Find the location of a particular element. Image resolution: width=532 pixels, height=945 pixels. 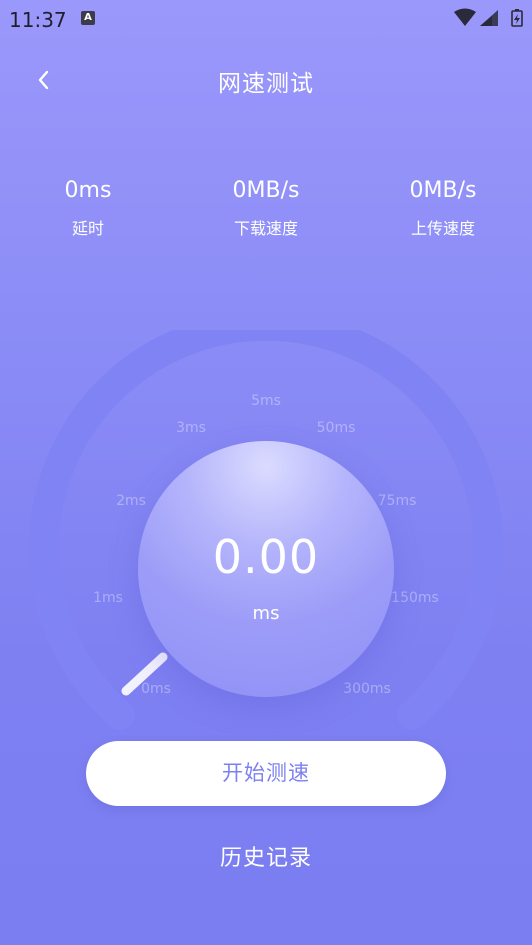

tick-0ms: 0ms is located at coordinates (156, 689).